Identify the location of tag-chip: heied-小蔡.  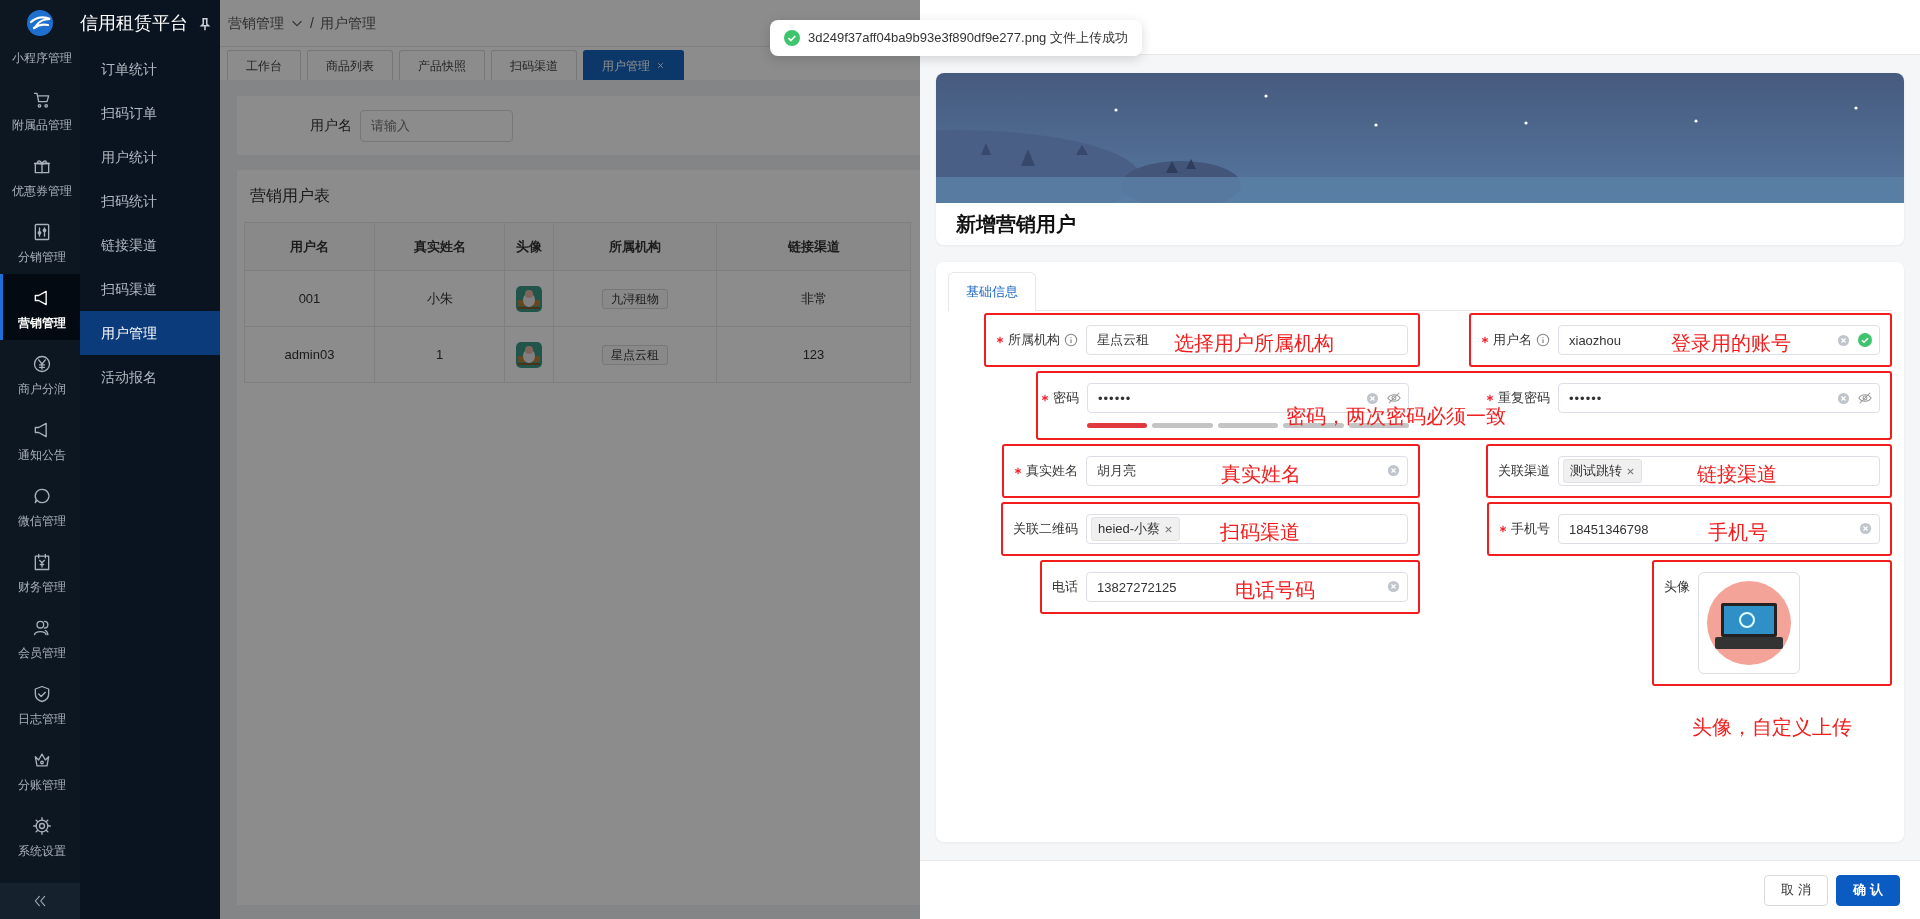
(1136, 529).